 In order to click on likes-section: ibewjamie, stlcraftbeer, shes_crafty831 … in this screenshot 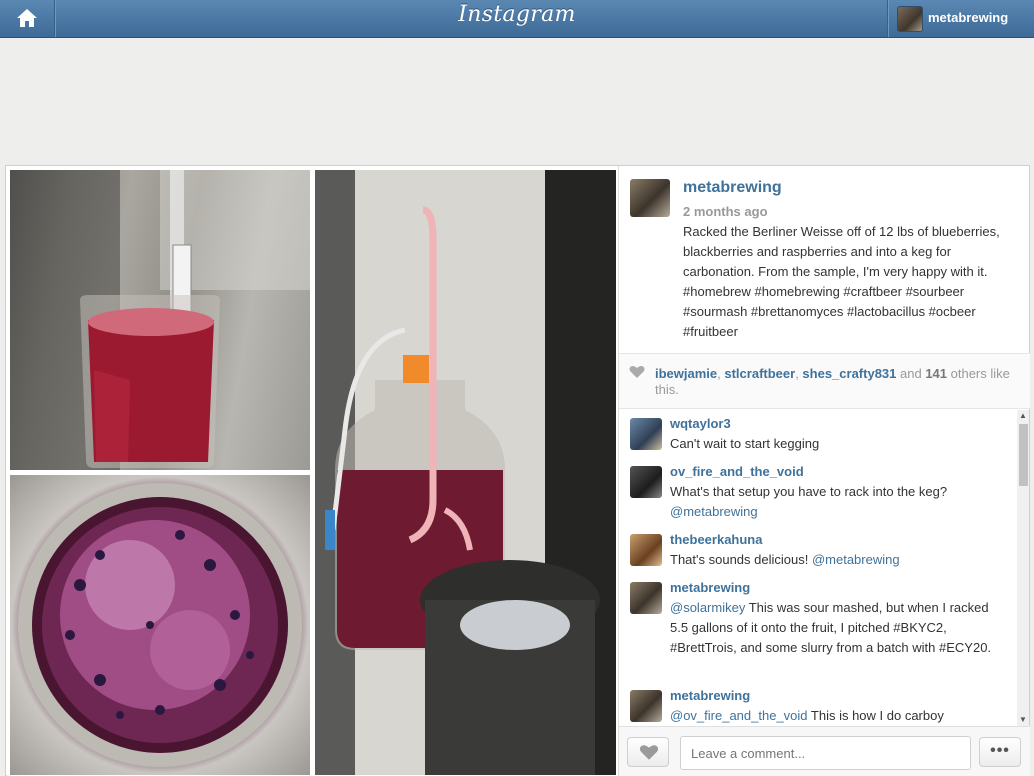, I will do `click(824, 381)`.